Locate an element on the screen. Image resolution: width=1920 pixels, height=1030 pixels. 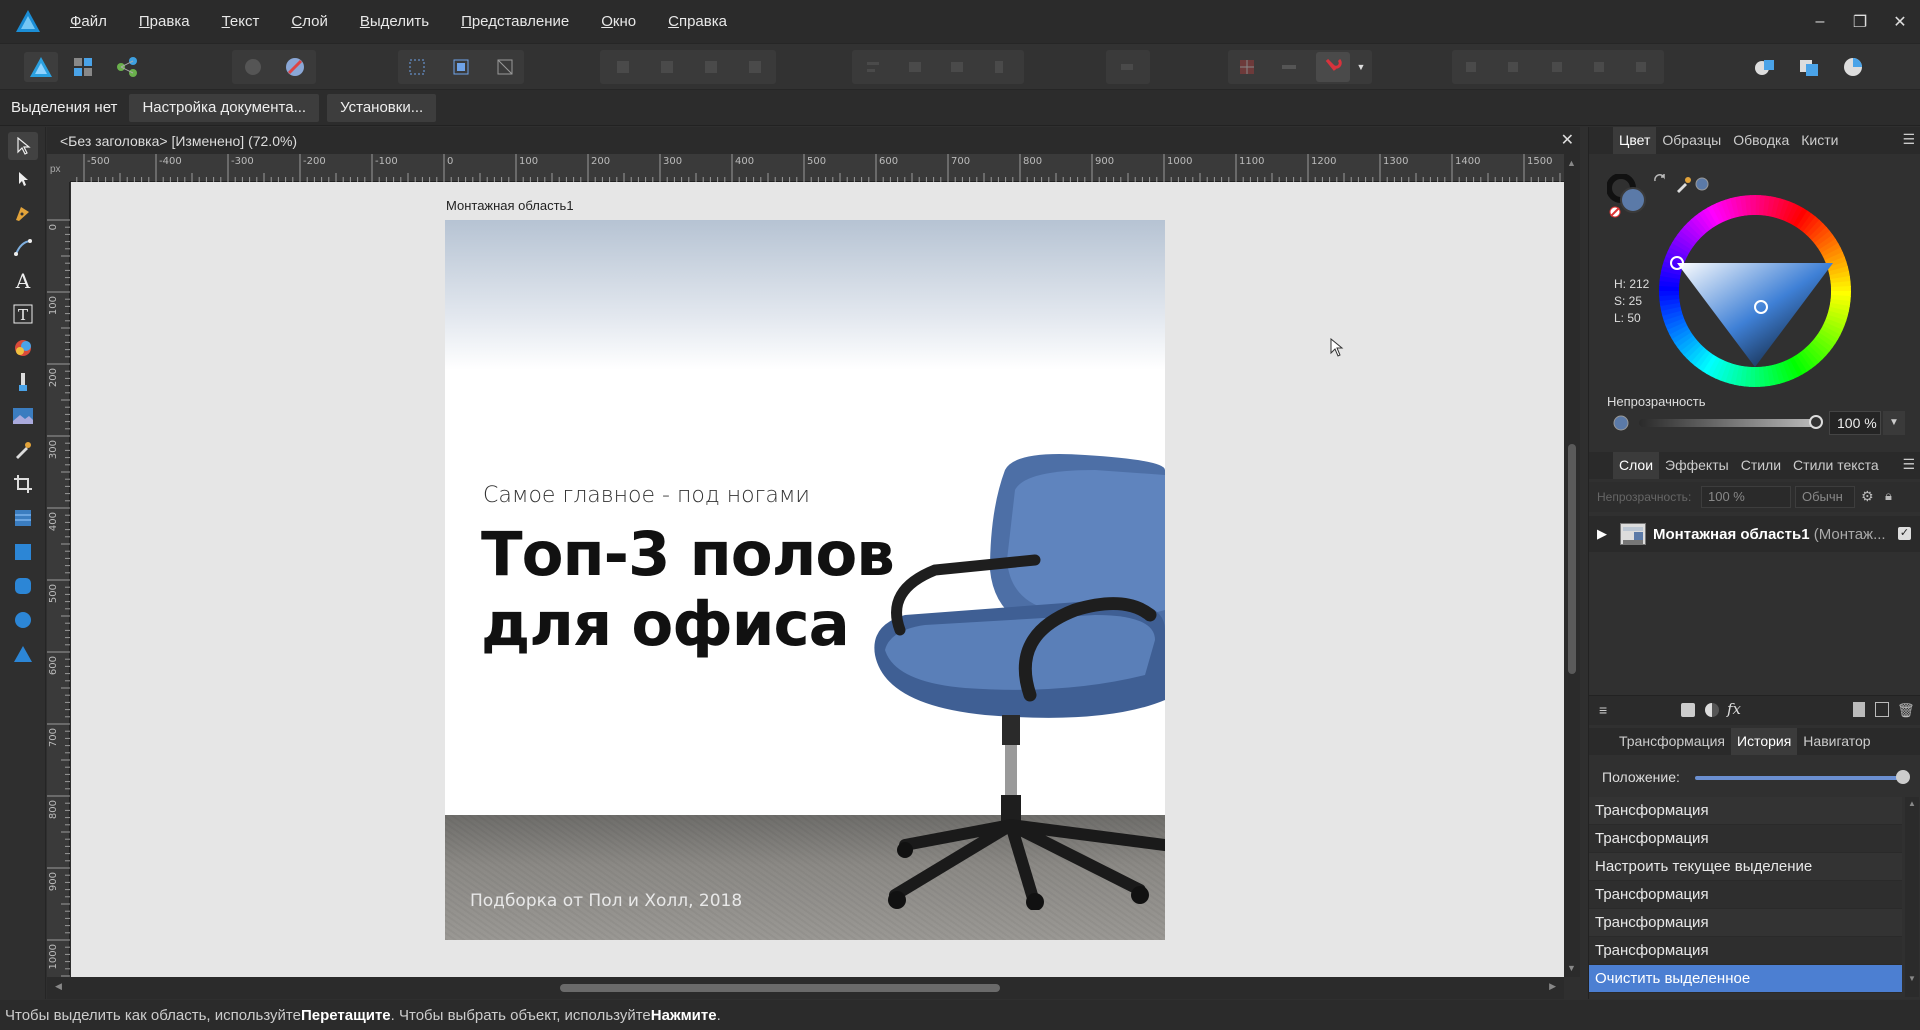
arrange-back-icon is located at coordinates (1809, 67).